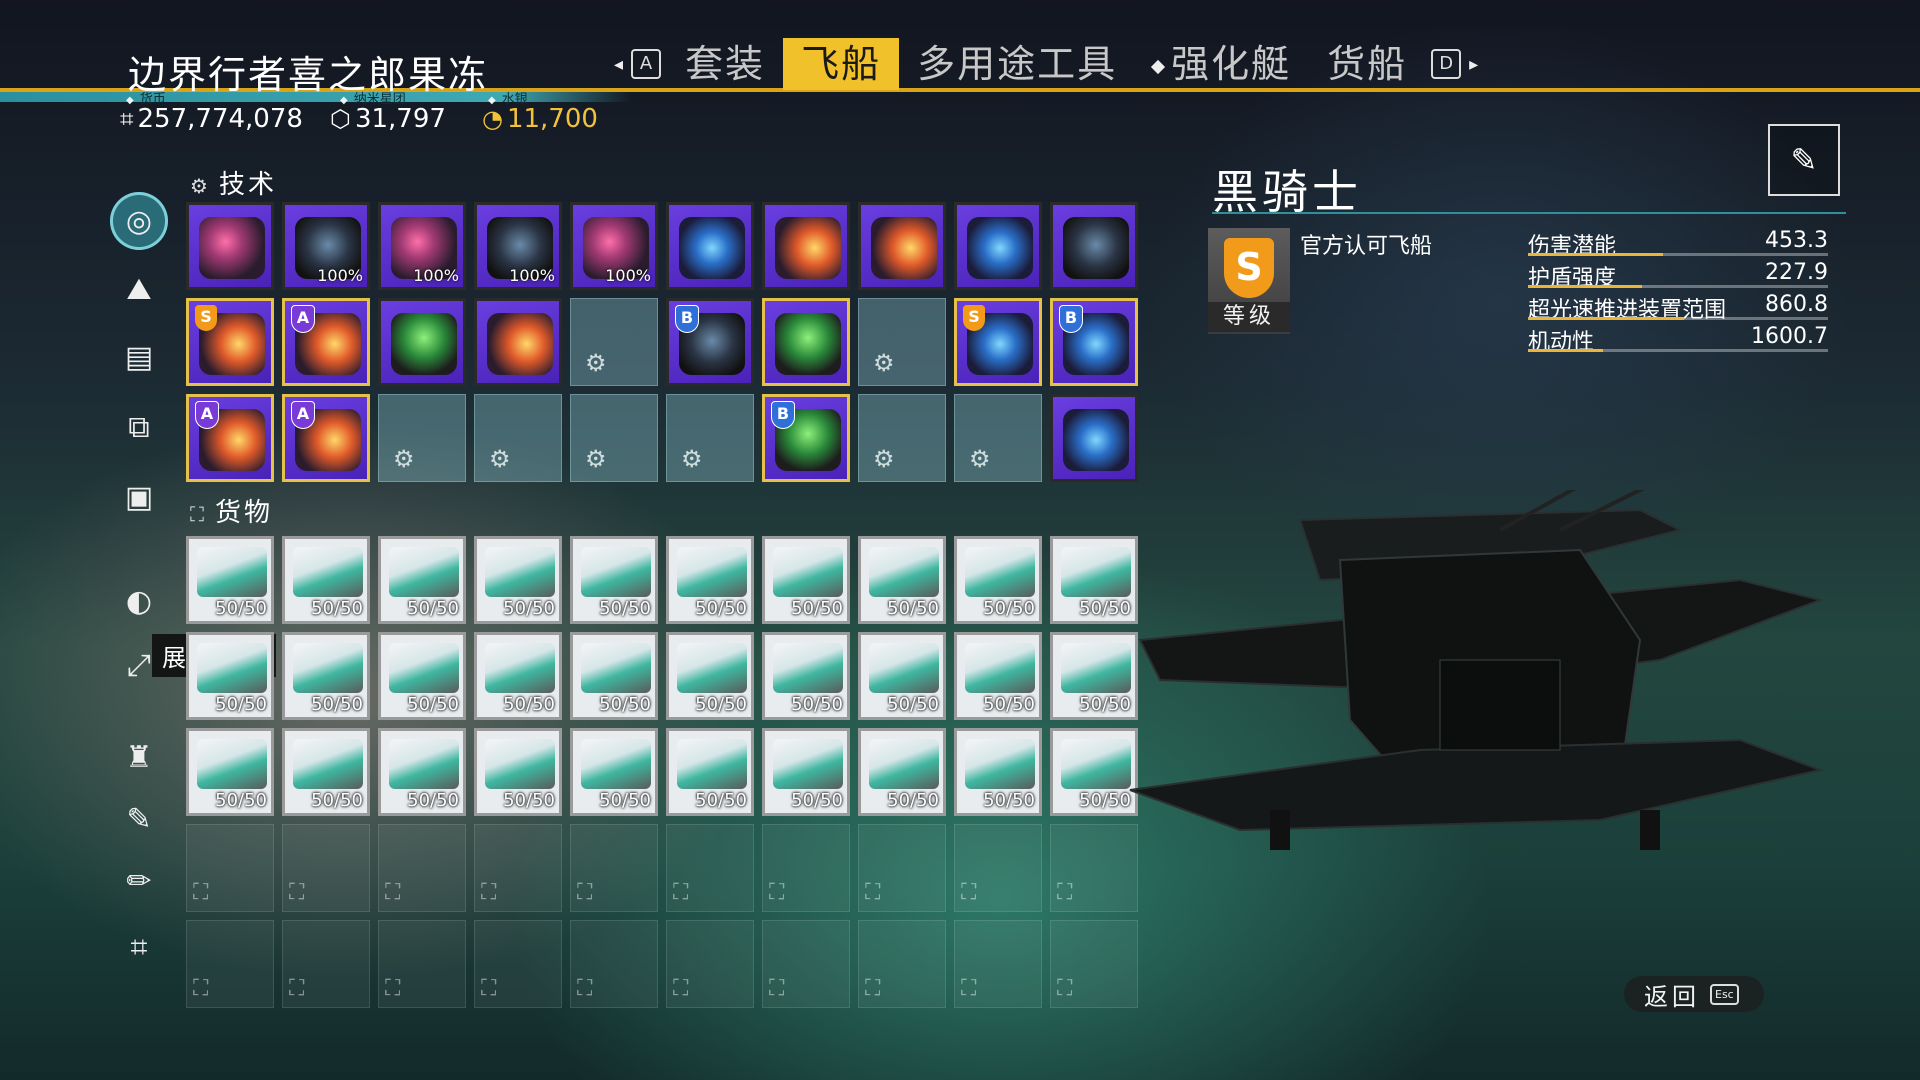 This screenshot has width=1920, height=1080. Describe the element at coordinates (139, 497) in the screenshot. I see `catalog-icon: ▣` at that location.